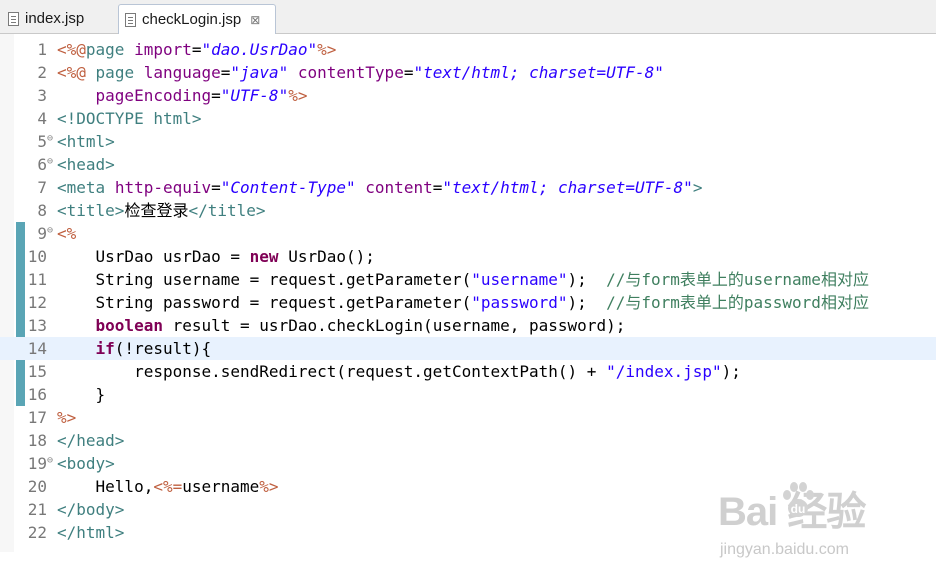 The height and width of the screenshot is (574, 936). What do you see at coordinates (823, 526) in the screenshot?
I see `baidu-jingyan-watermark: Bai 经验 du jingyan.baidu.com` at bounding box center [823, 526].